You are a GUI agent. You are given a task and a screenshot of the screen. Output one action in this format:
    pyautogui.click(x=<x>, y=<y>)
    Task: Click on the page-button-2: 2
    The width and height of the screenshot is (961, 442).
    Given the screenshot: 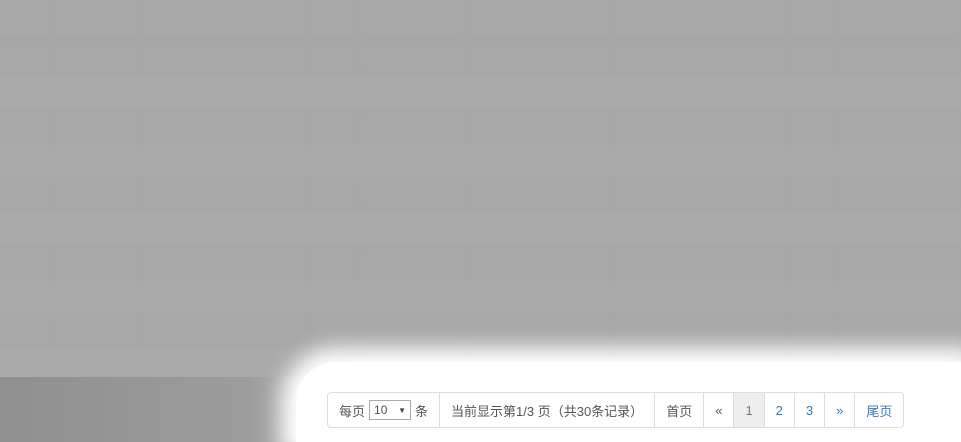 What is the action you would take?
    pyautogui.click(x=778, y=410)
    